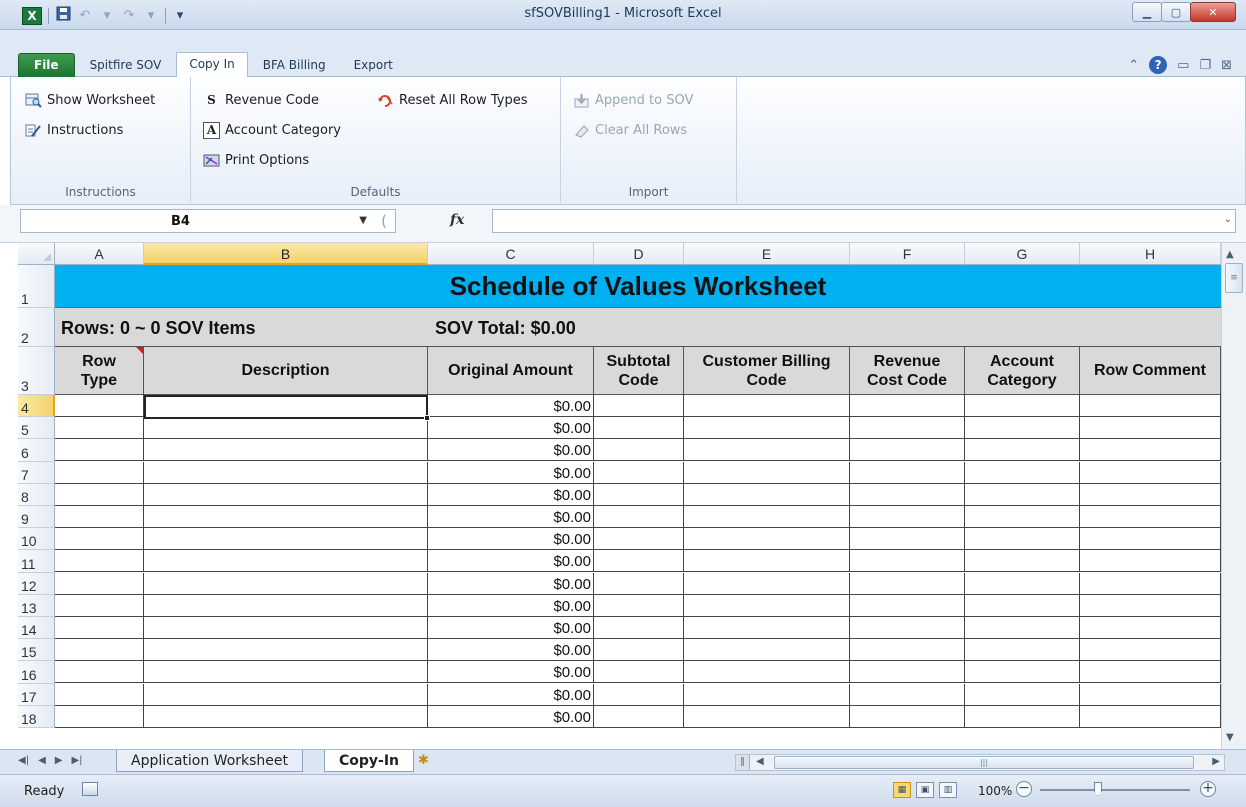 This screenshot has height=807, width=1246. What do you see at coordinates (427, 418) in the screenshot?
I see `fill-handle` at bounding box center [427, 418].